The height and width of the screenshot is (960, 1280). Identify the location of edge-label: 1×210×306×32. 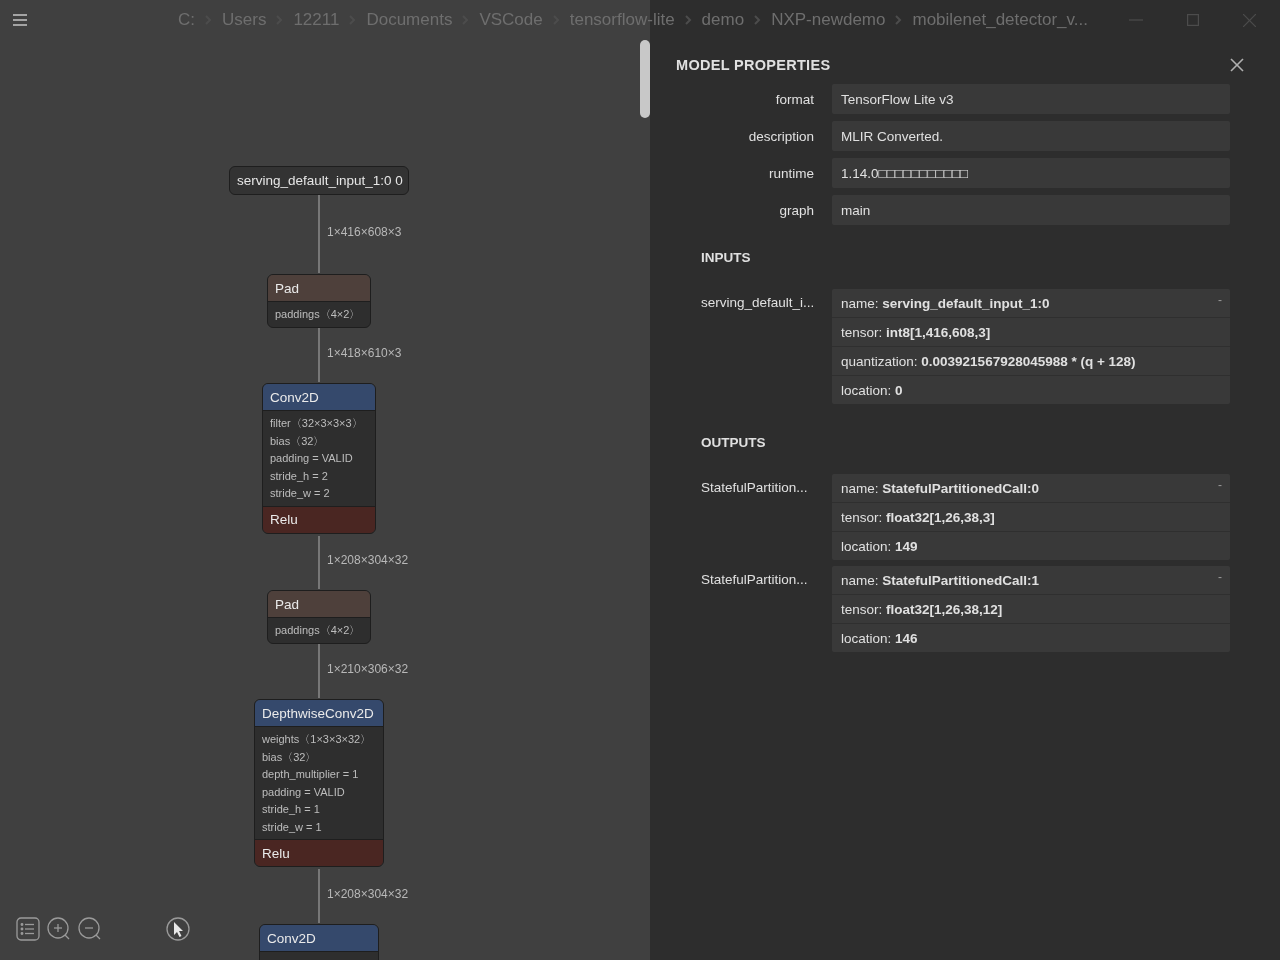
(368, 669).